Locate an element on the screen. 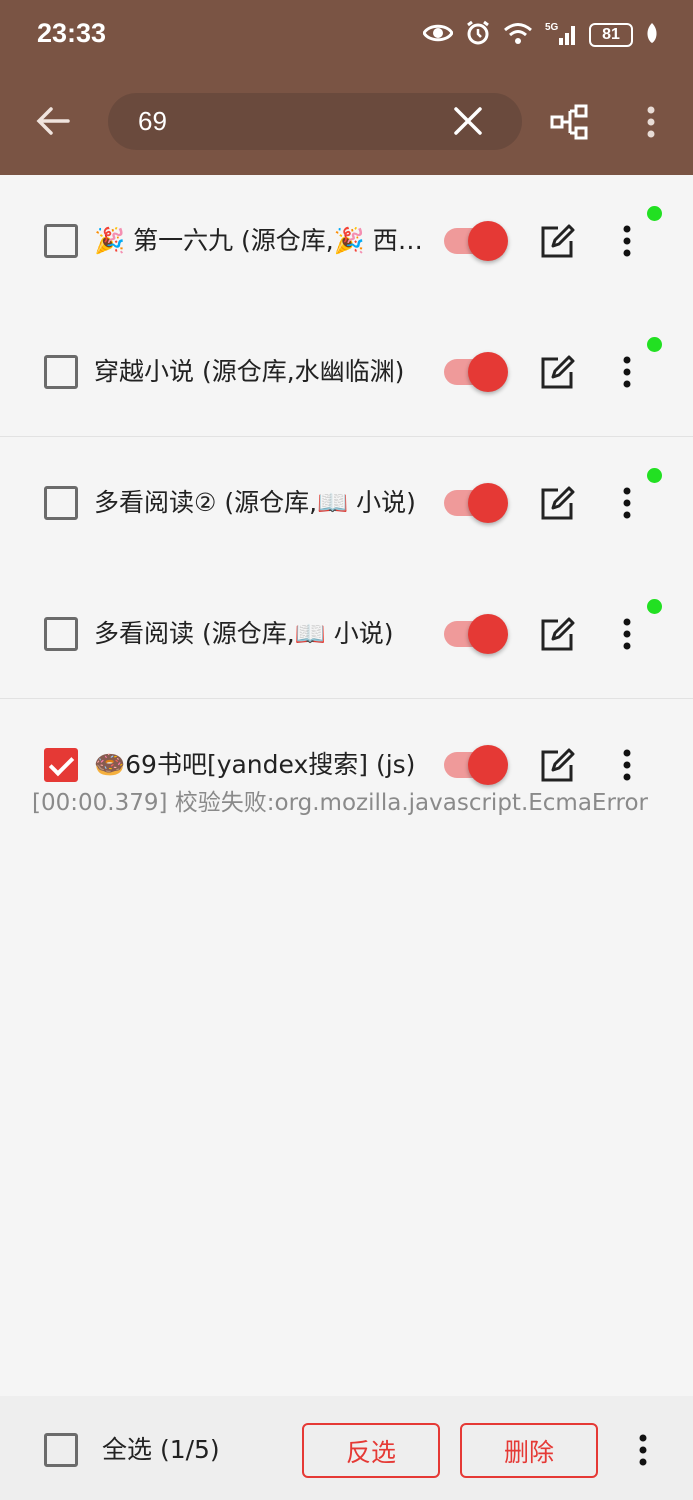 The width and height of the screenshot is (693, 1500). source-title: 多看阅读② (源仓库,📖 小说) is located at coordinates (255, 502).